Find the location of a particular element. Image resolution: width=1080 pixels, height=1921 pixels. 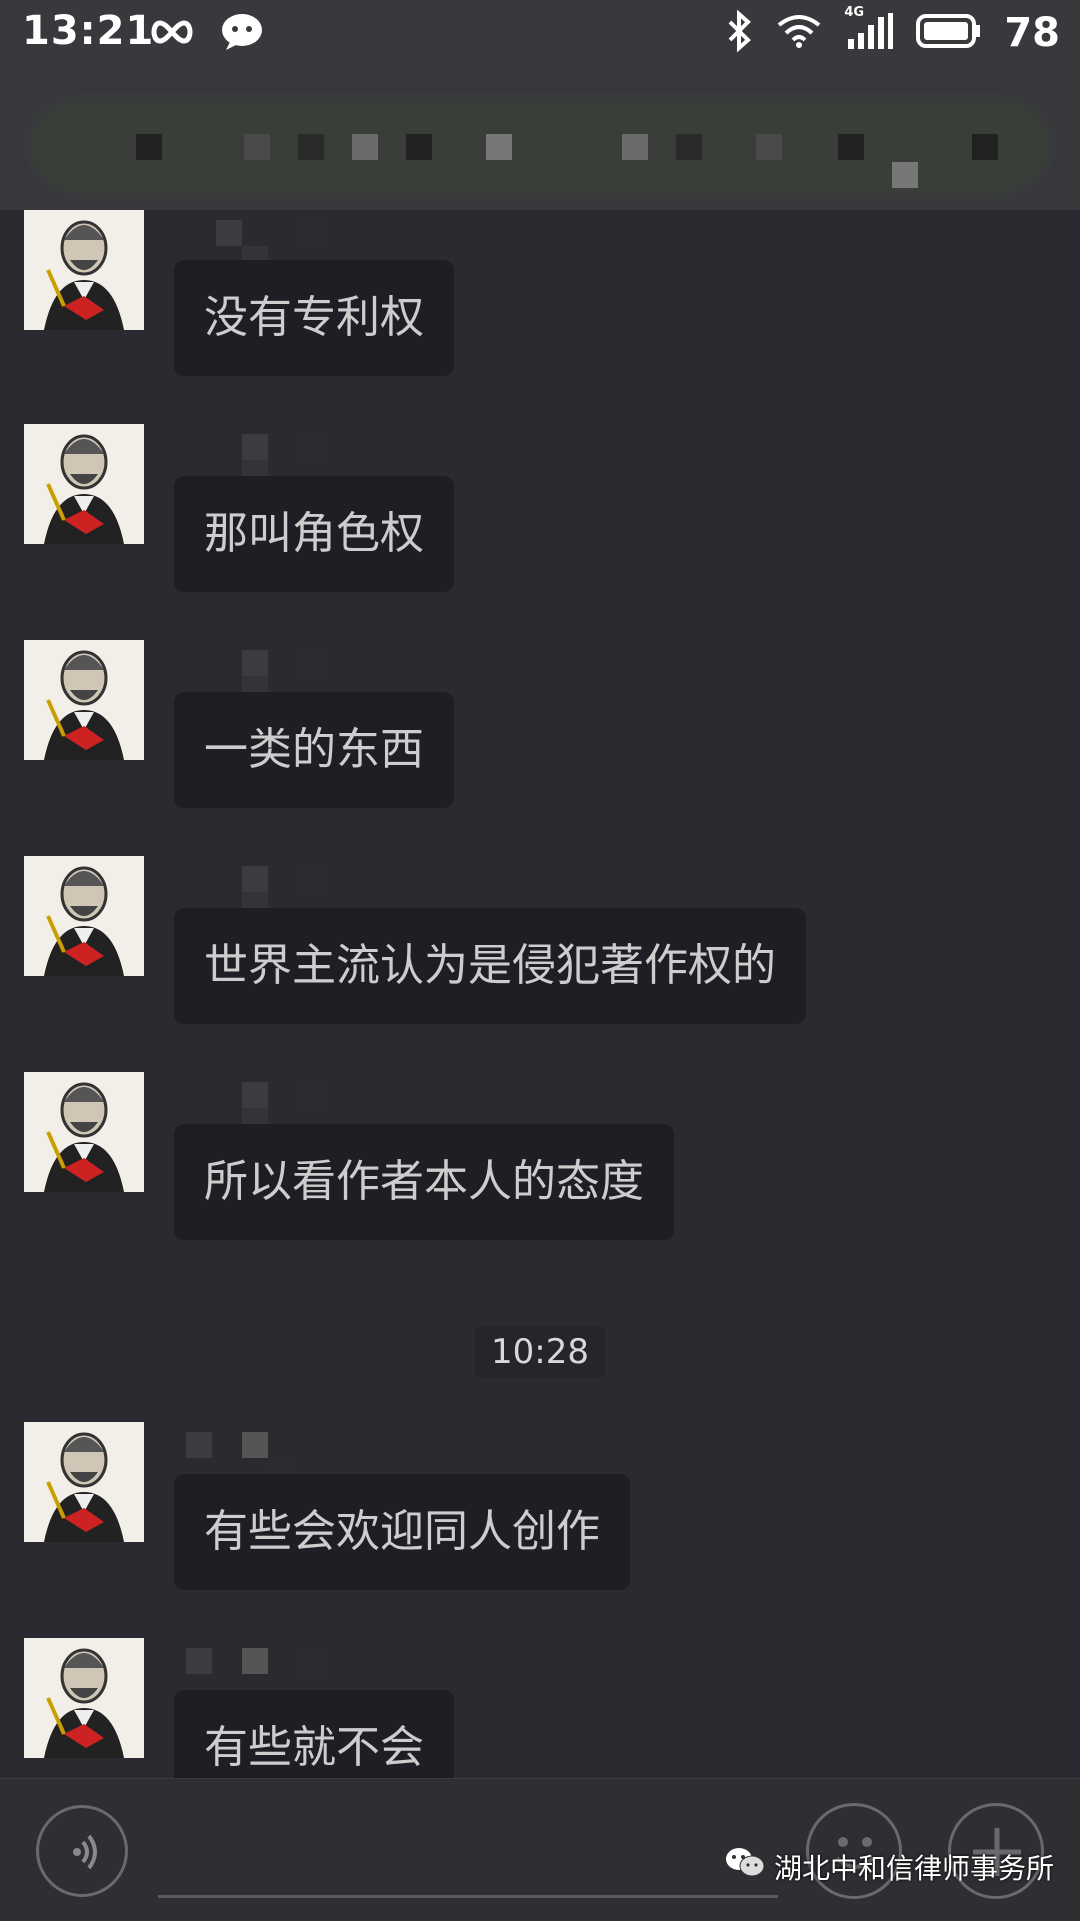

wechat-icon is located at coordinates (242, 34).